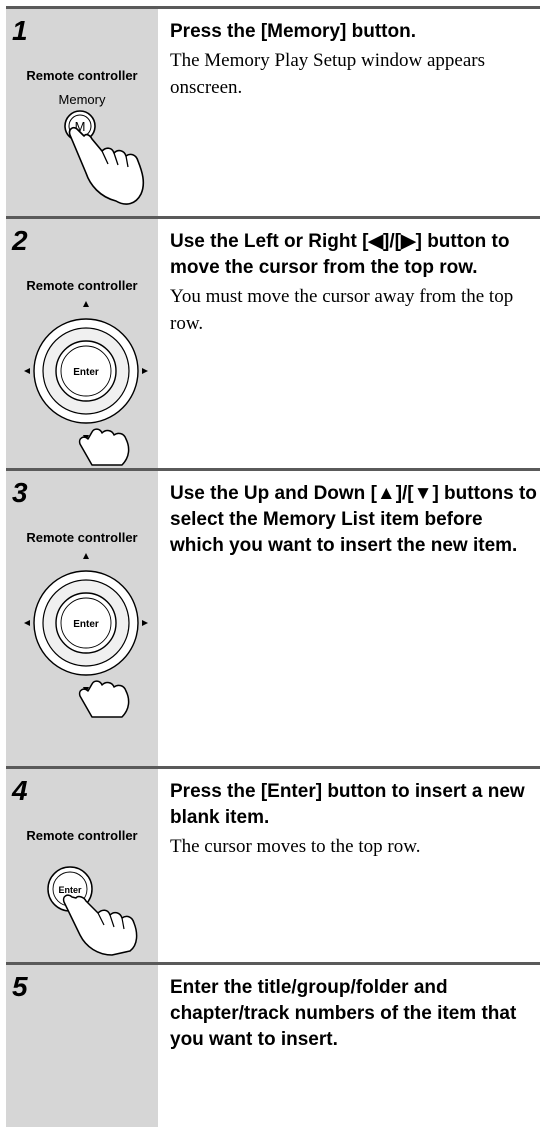 This screenshot has width=540, height=1127. I want to click on memory-button-icon: M, so click(104, 157).